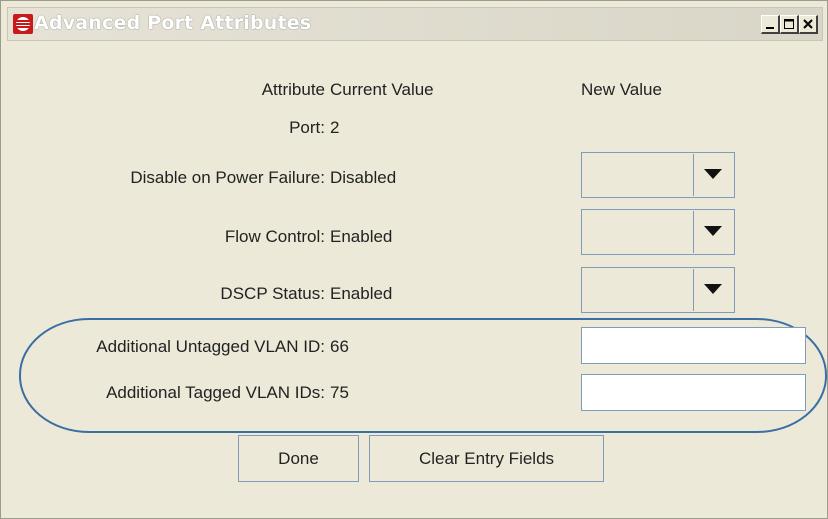 This screenshot has height=519, width=828. What do you see at coordinates (274, 236) in the screenshot?
I see `flow-control-label: Flow Control:` at bounding box center [274, 236].